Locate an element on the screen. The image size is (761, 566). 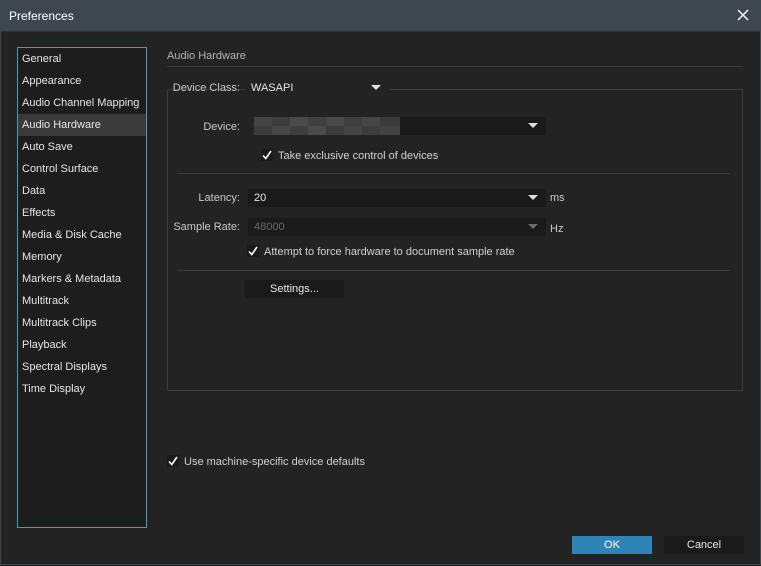
sidebar-item-time-display: Time Display is located at coordinates (82, 389).